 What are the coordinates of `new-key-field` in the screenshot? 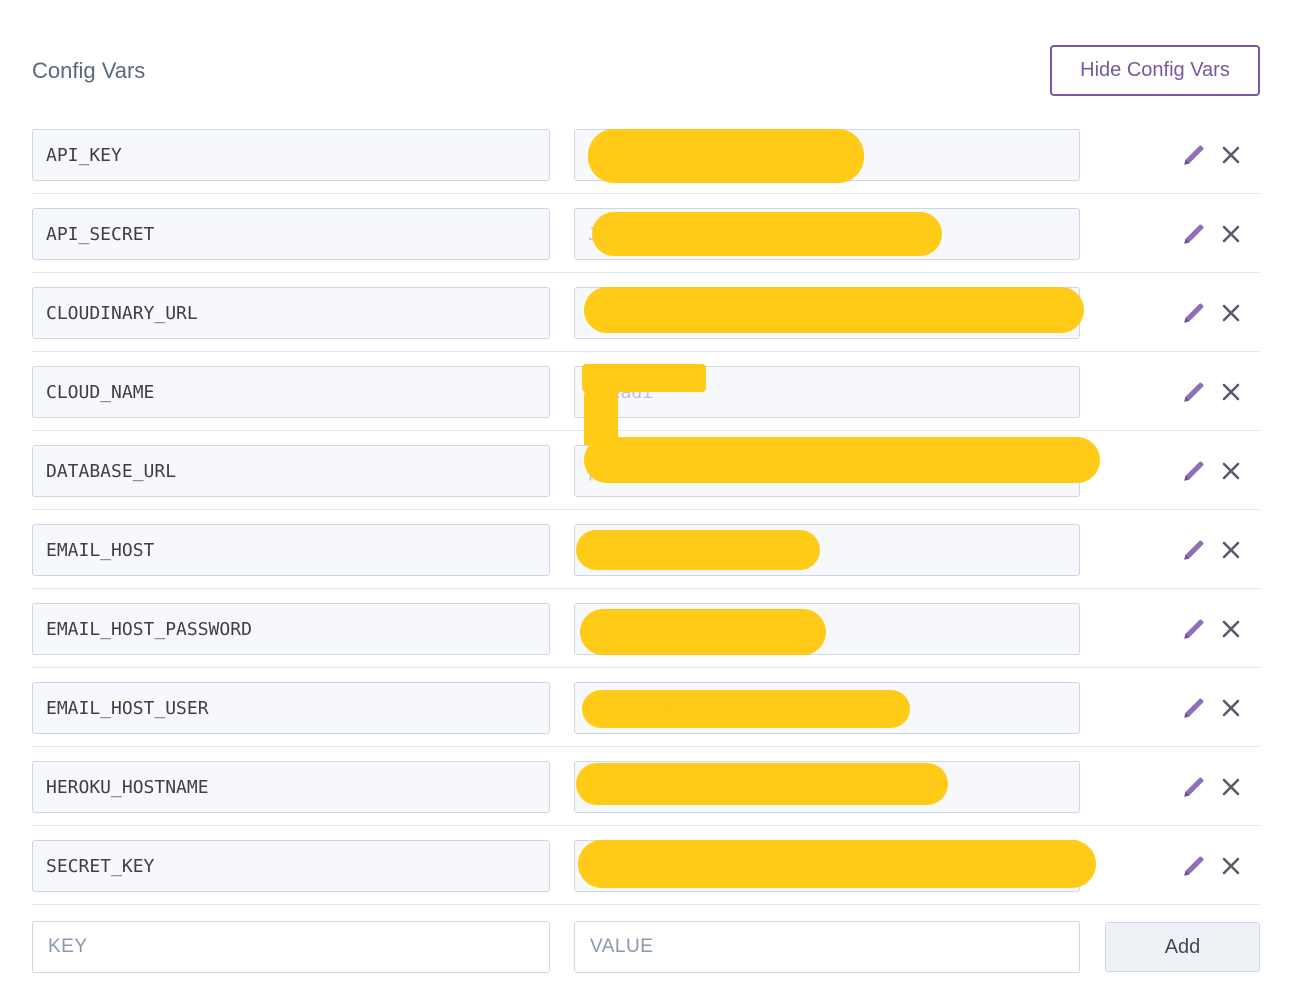 It's located at (291, 947).